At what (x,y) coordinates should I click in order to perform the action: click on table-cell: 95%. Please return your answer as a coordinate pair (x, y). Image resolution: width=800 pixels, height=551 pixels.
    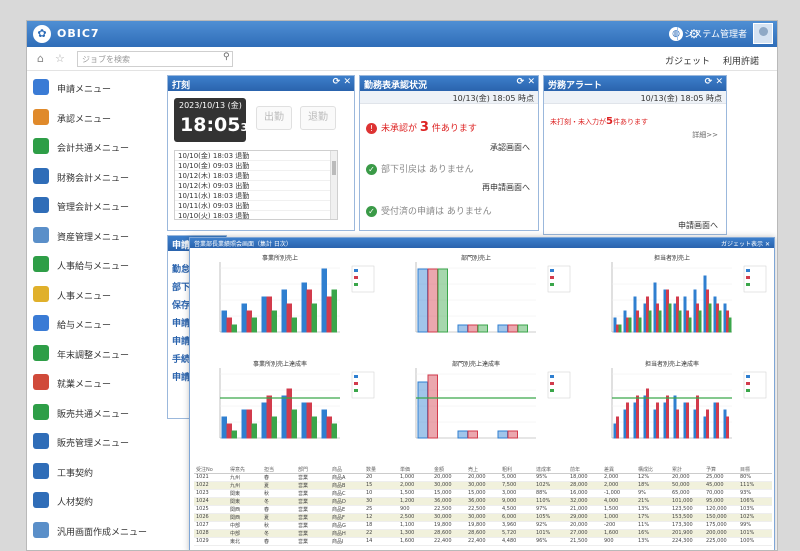
    Looking at the image, I should click on (542, 477).